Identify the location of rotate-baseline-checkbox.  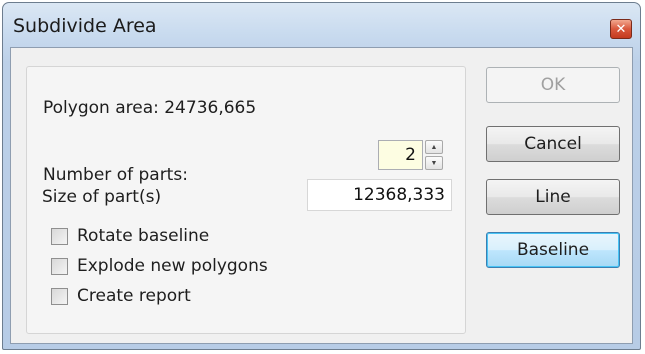
(59, 236).